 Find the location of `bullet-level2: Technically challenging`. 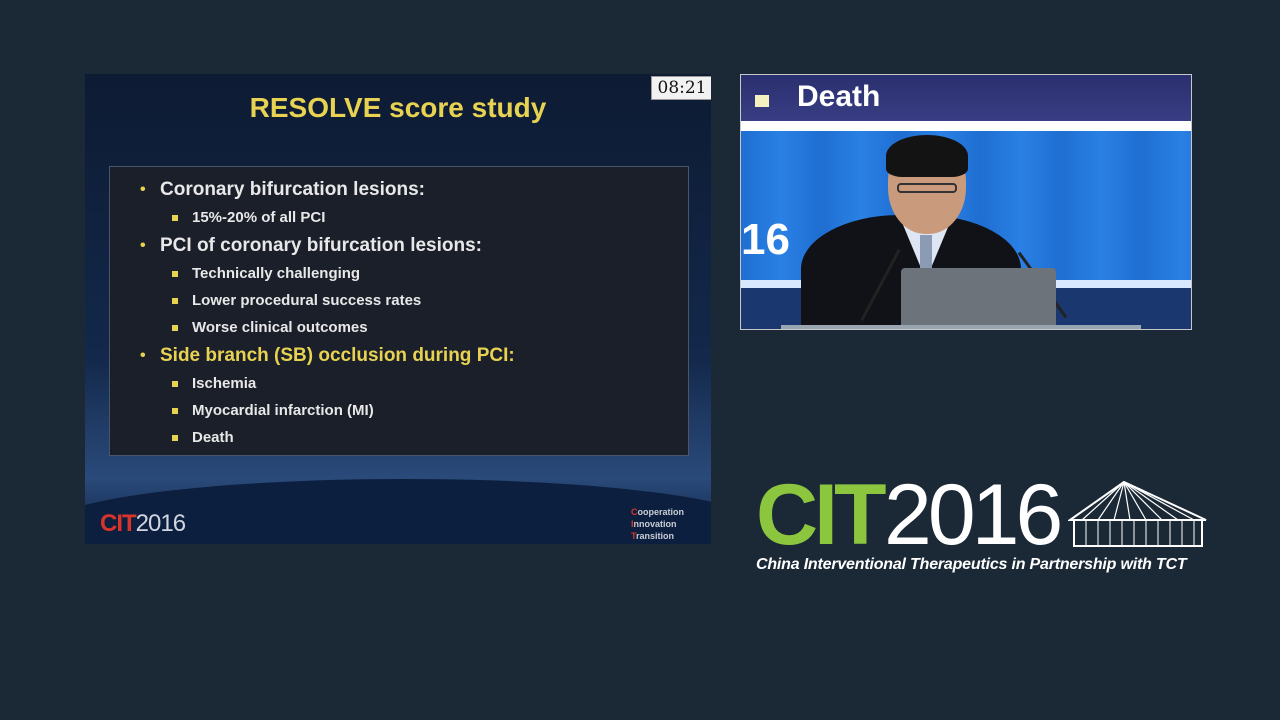

bullet-level2: Technically challenging is located at coordinates (399, 273).